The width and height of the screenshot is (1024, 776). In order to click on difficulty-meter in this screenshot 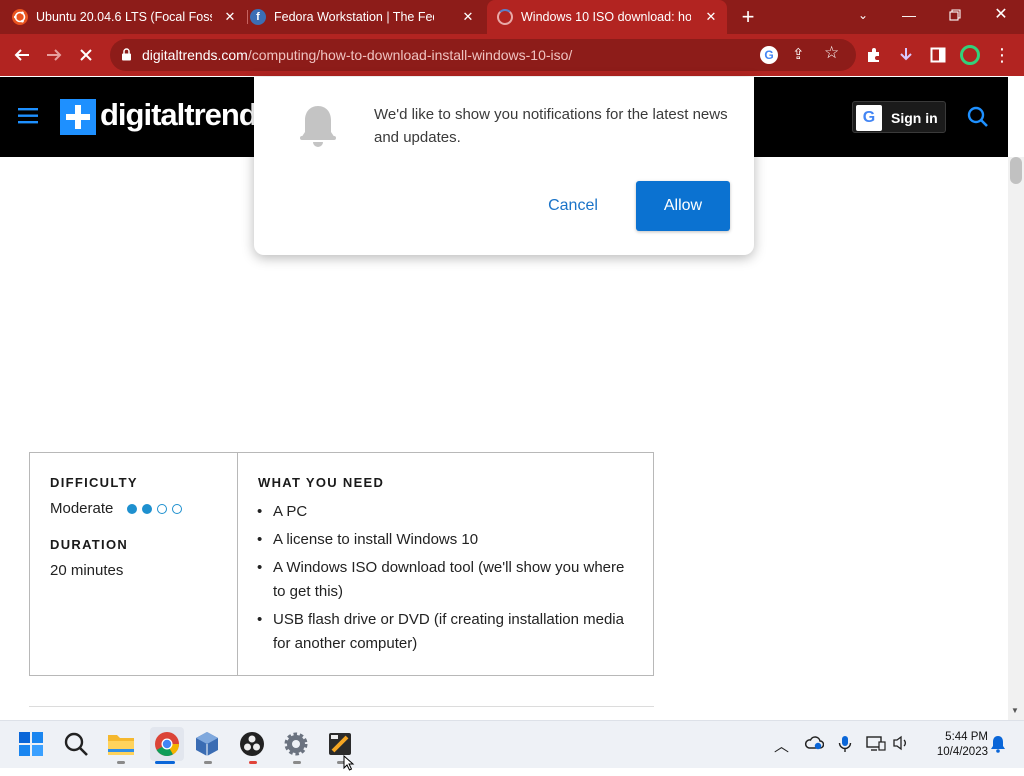, I will do `click(157, 509)`.